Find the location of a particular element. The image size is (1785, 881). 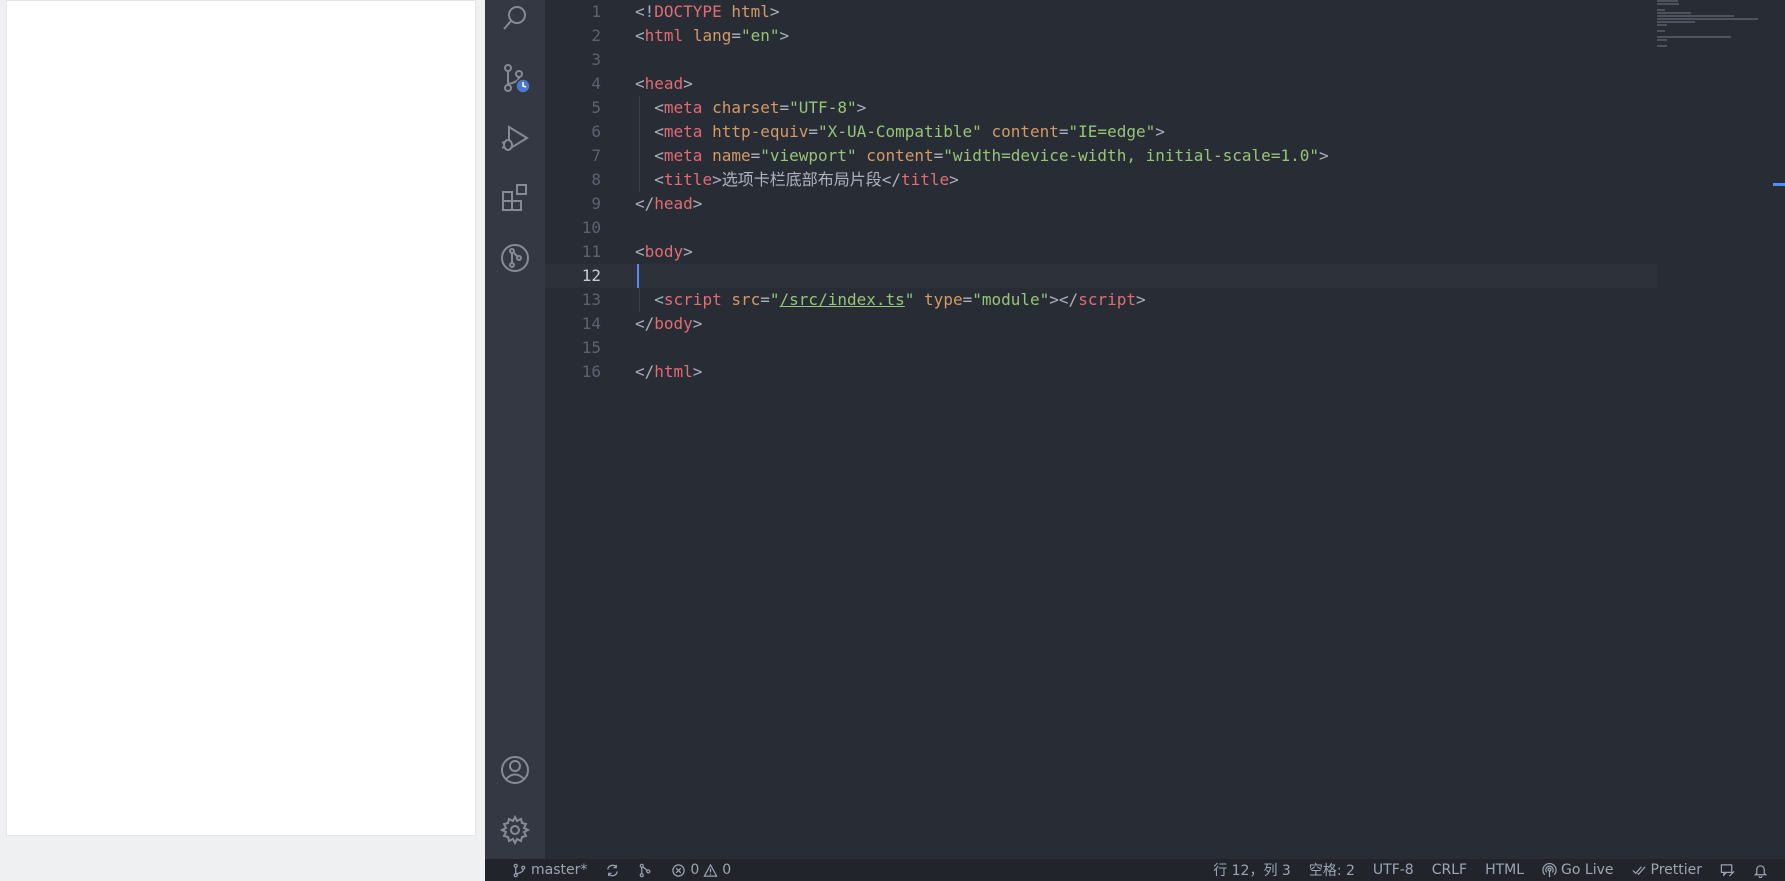

line-number: 5 is located at coordinates (596, 107).